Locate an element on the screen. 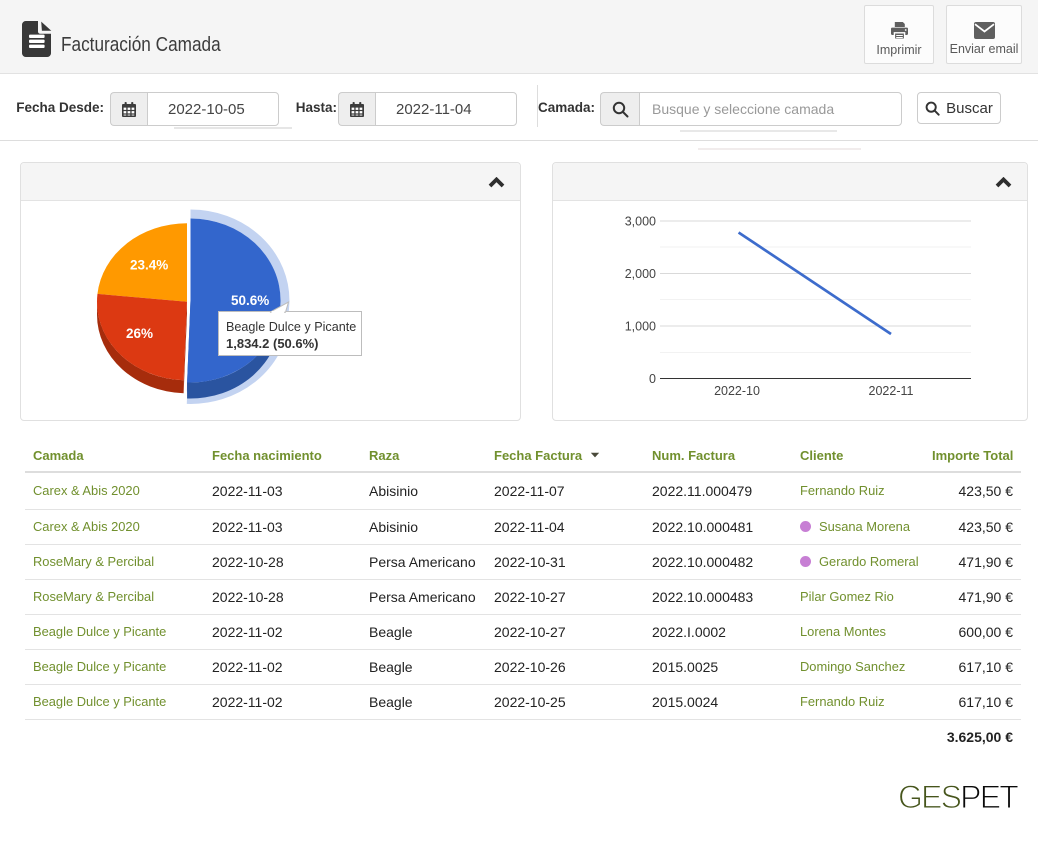  svg-text: 1,834.2 (50.6%) is located at coordinates (272, 343).